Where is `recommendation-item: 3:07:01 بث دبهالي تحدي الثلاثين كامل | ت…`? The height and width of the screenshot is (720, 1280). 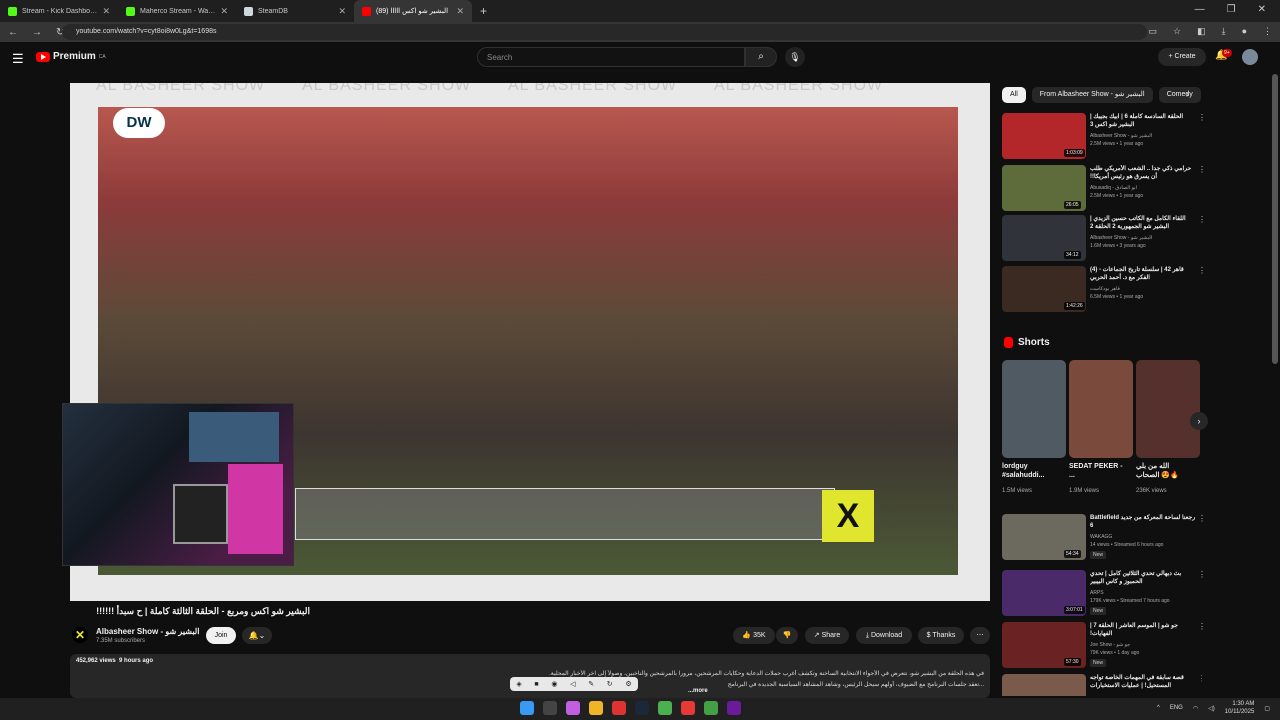 recommendation-item: 3:07:01 بث دبهالي تحدي الثلاثين كامل | ت… is located at coordinates (1104, 593).